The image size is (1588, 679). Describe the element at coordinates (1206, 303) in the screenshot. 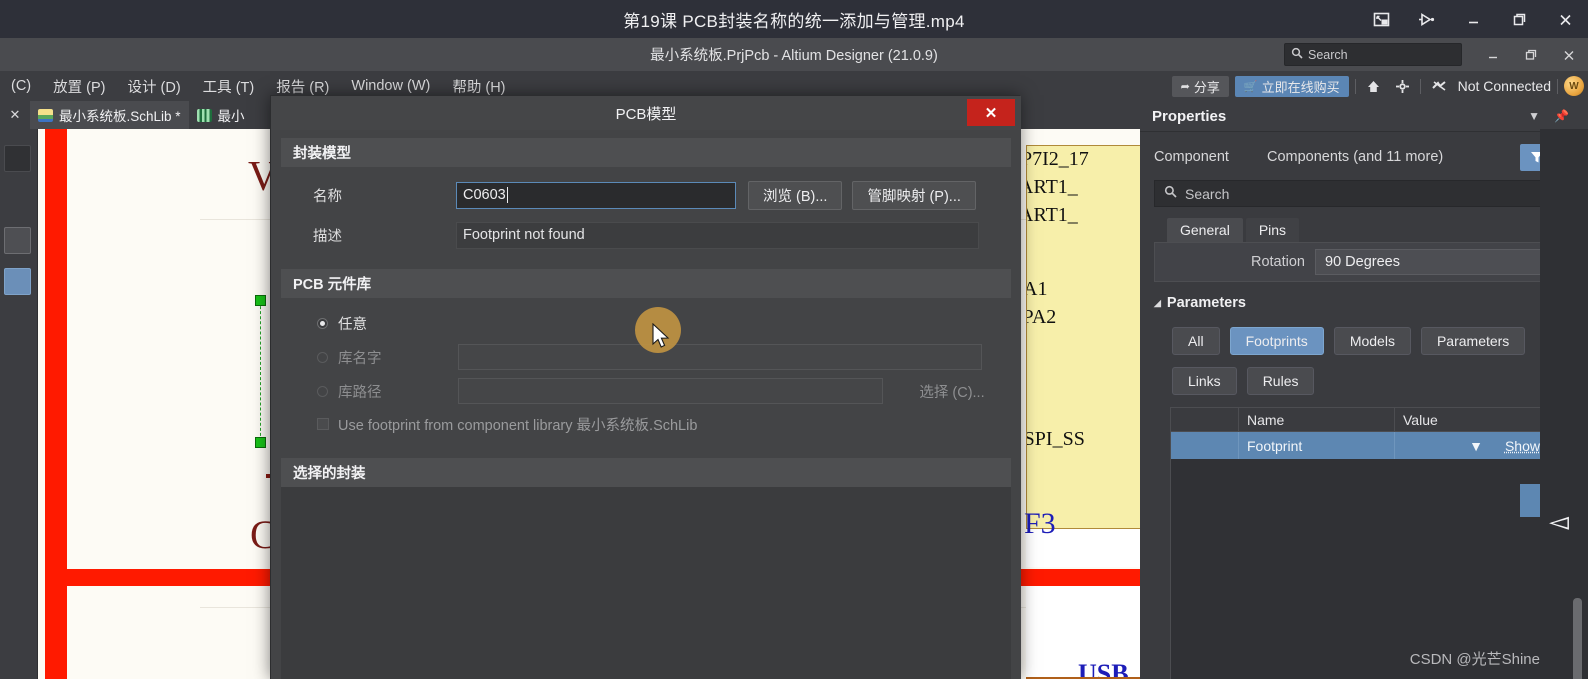

I see `parameters-section-label: Parameters` at that location.